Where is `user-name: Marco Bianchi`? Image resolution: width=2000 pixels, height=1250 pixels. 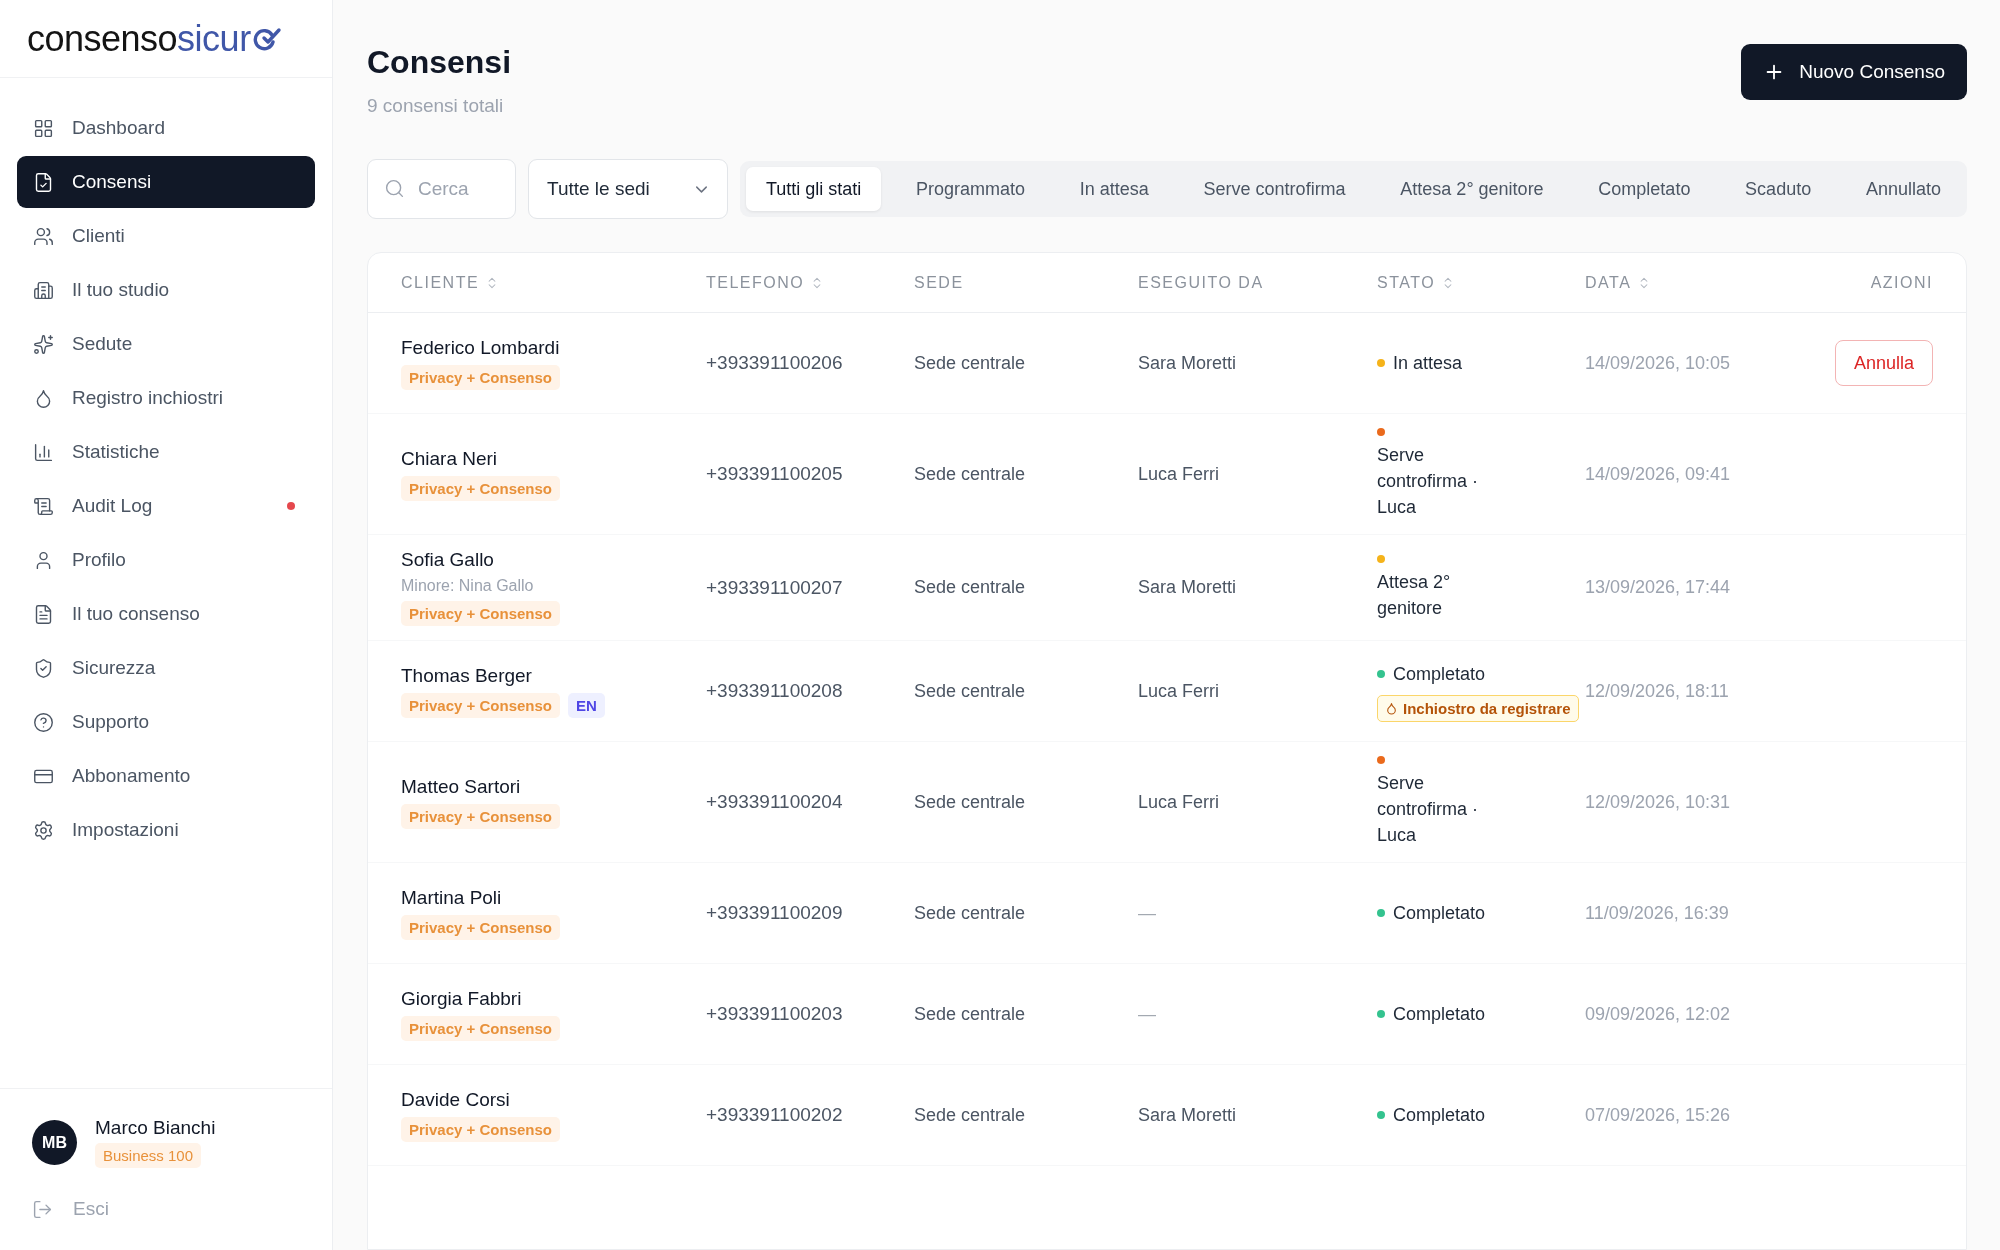 user-name: Marco Bianchi is located at coordinates (155, 1128).